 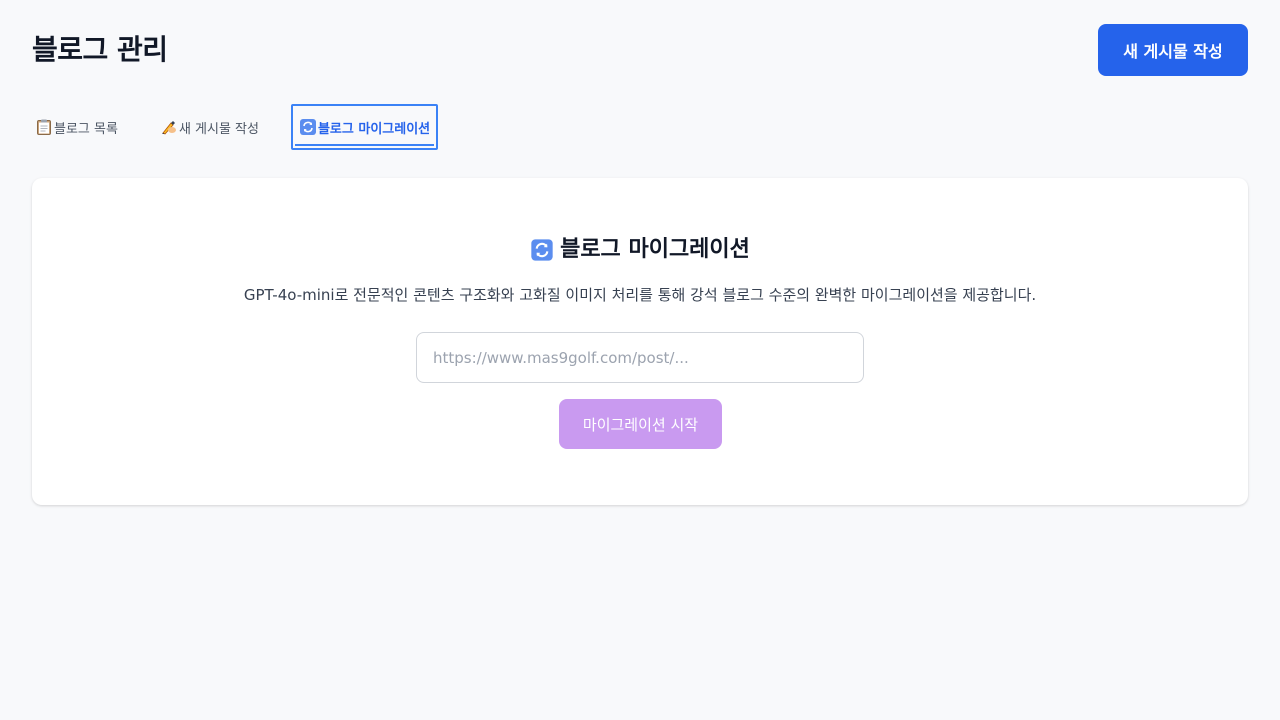 What do you see at coordinates (168, 128) in the screenshot?
I see `writing-hand-icon` at bounding box center [168, 128].